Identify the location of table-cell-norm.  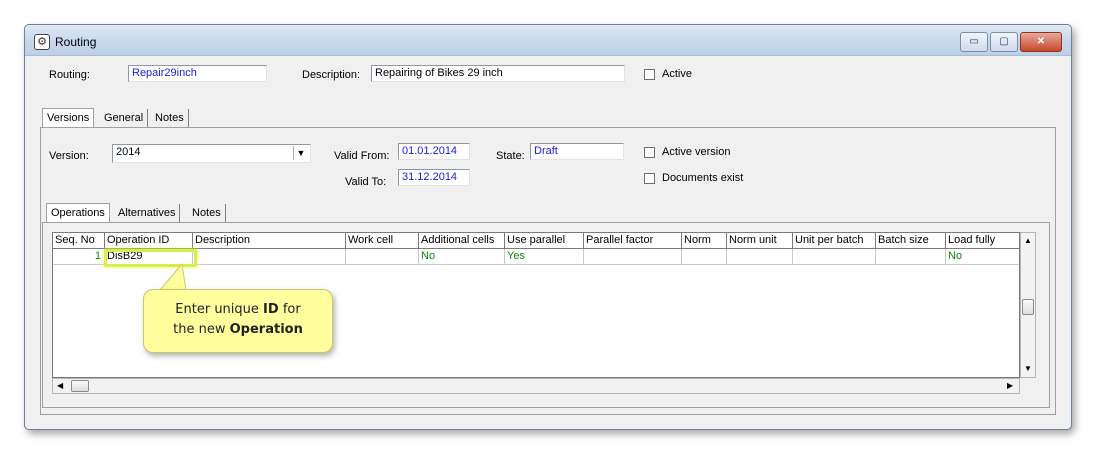
(704, 257).